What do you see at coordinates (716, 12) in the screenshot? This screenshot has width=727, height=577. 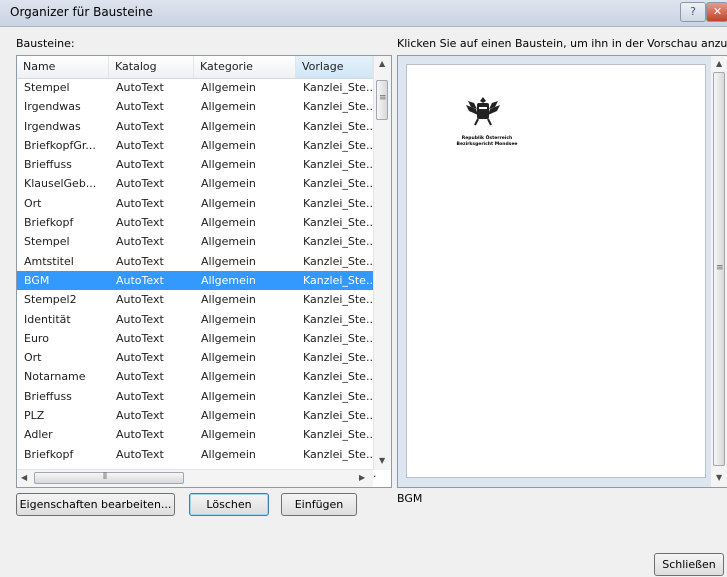 I see `close-window-button: ✕` at bounding box center [716, 12].